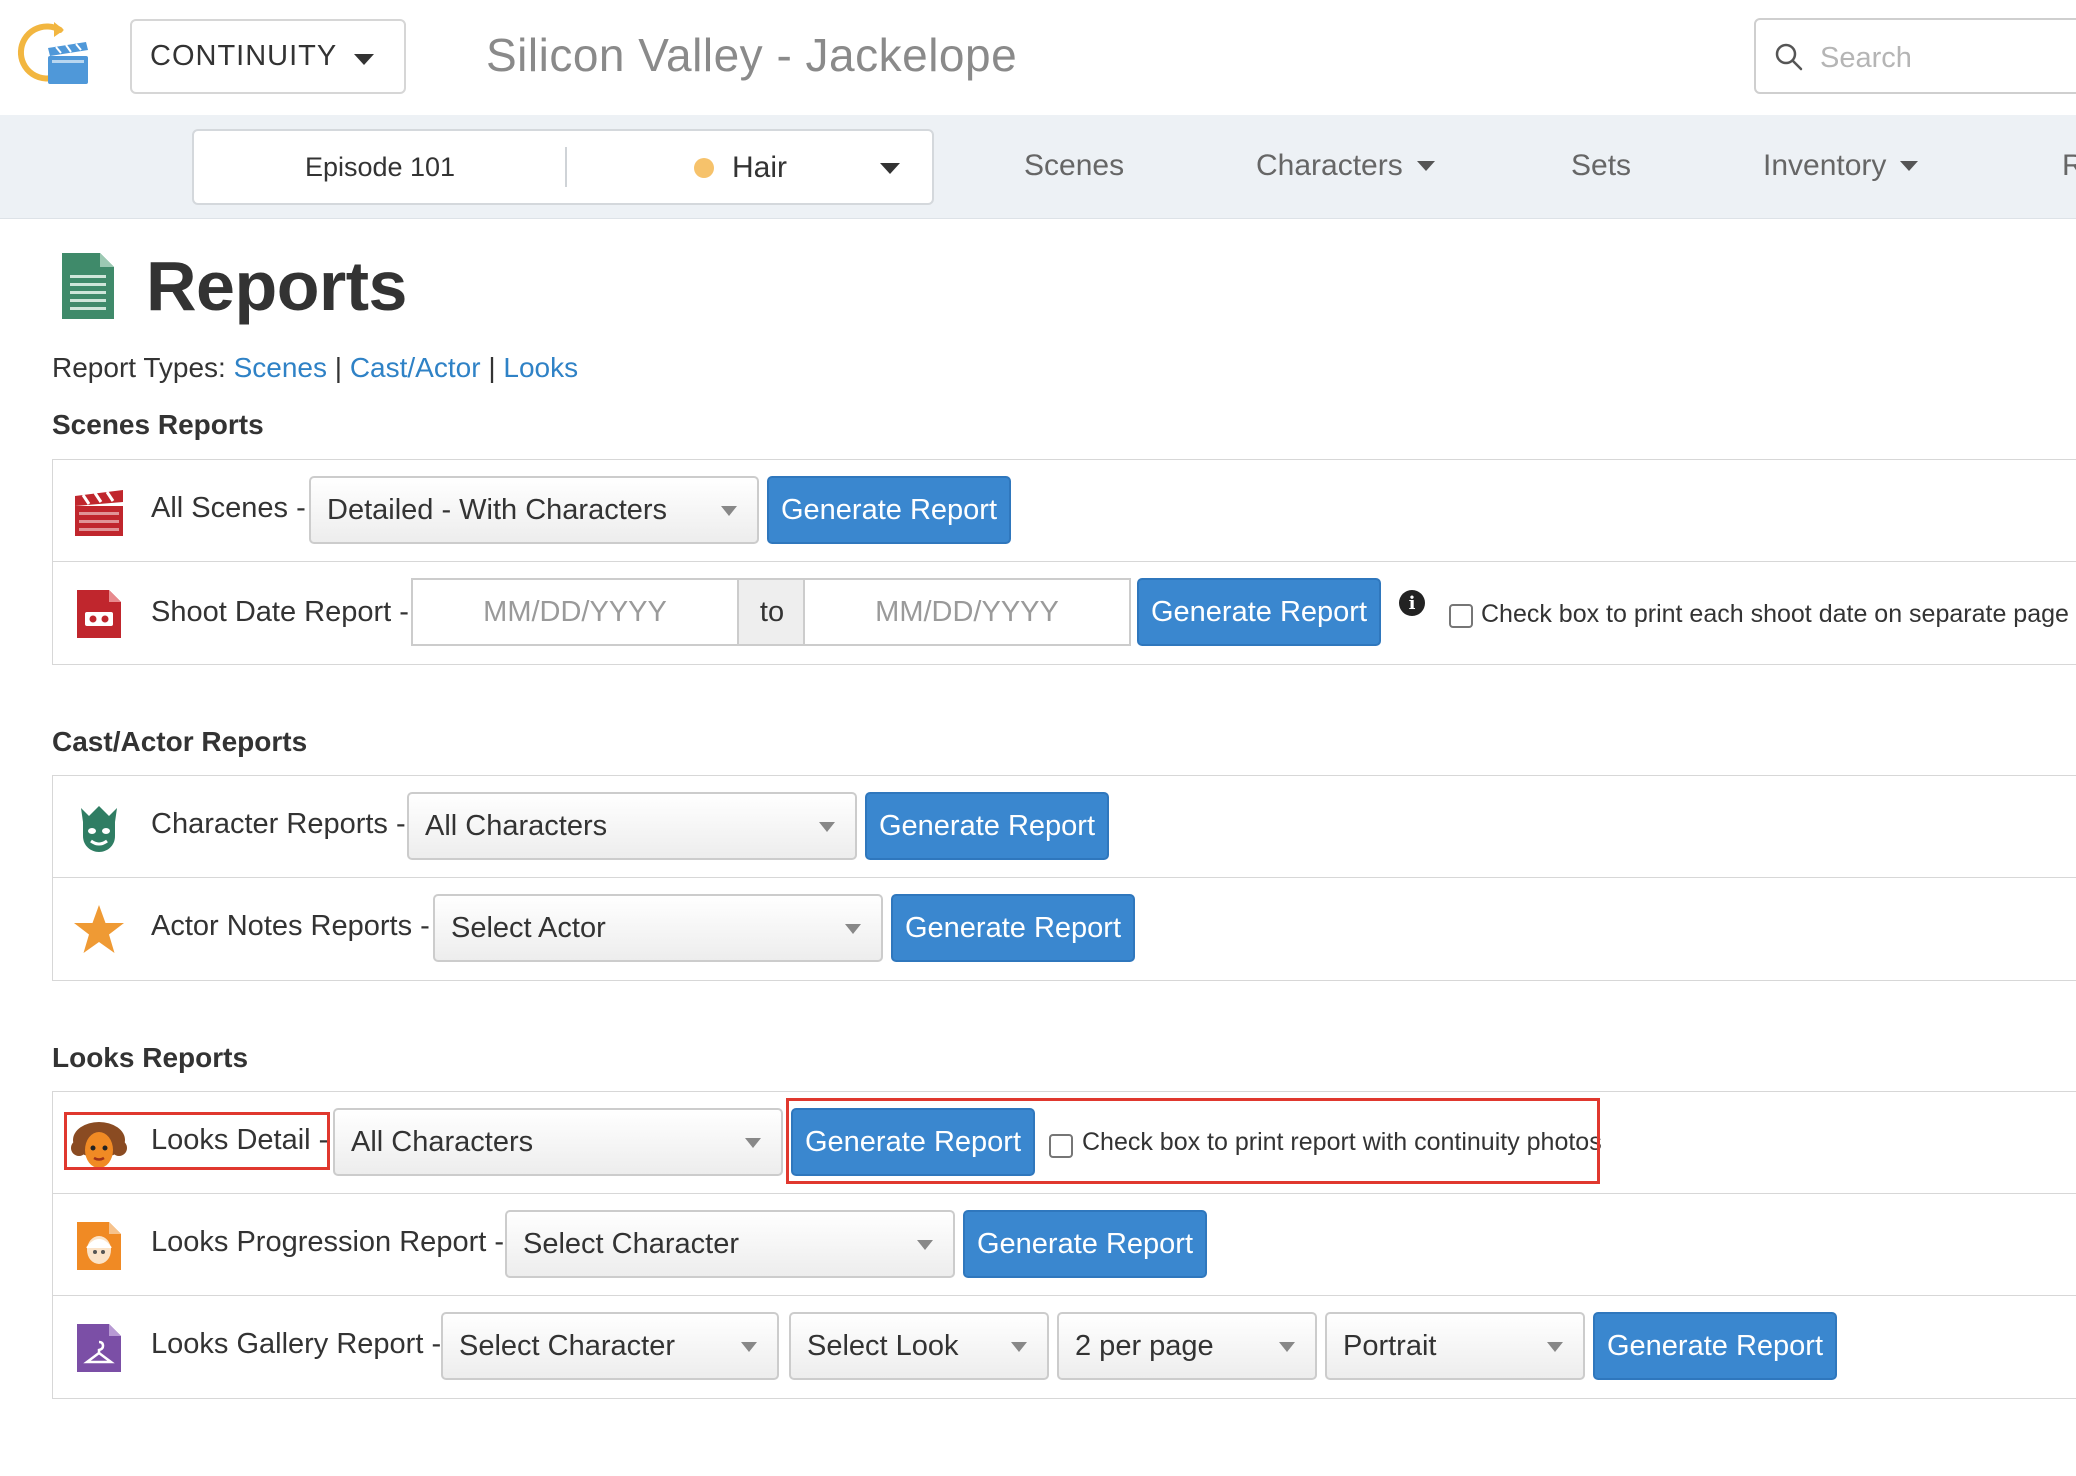  I want to click on continuity-photos-checkbox, so click(1061, 1146).